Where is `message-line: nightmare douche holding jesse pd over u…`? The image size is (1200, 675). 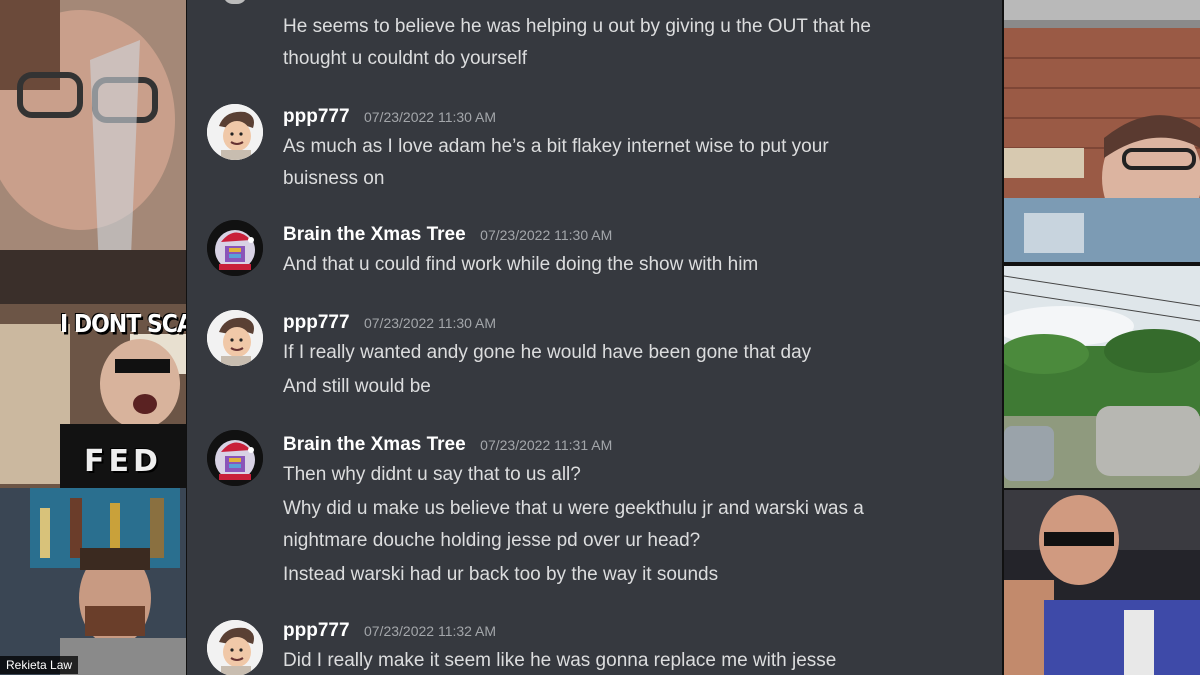
message-line: nightmare douche holding jesse pd over u… is located at coordinates (492, 540).